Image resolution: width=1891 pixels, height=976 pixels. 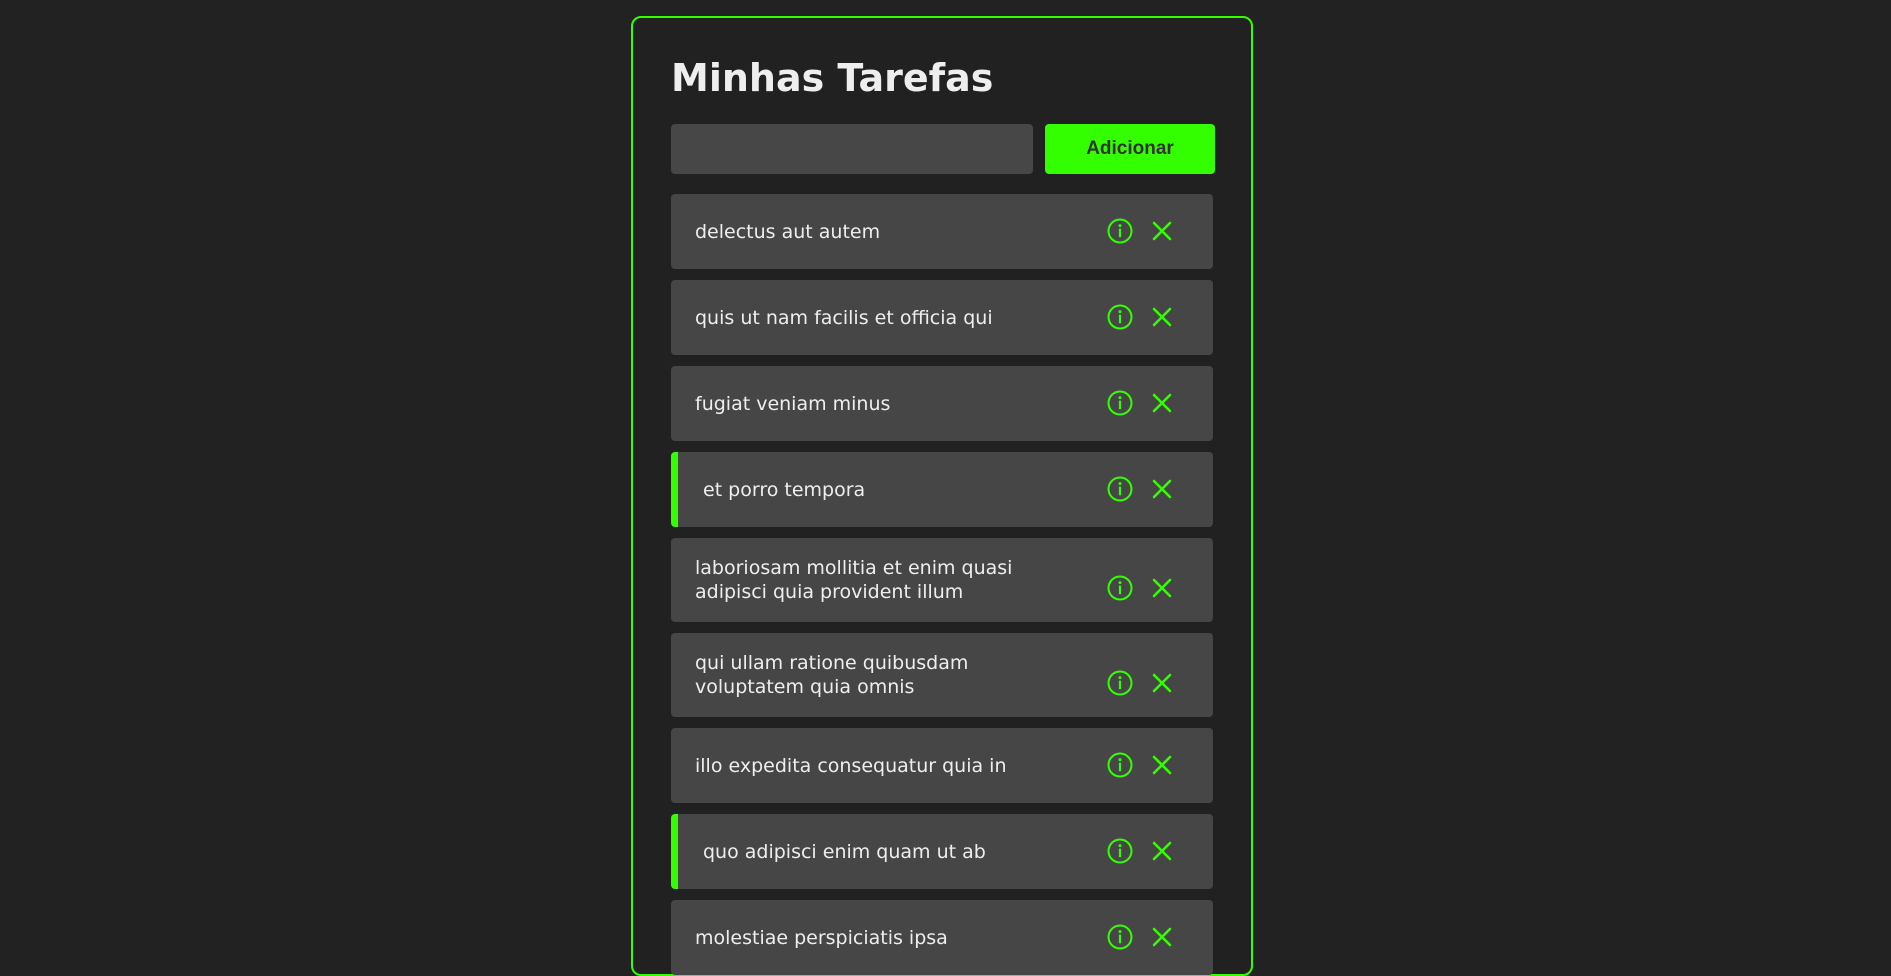 I want to click on task-item-completed: et porro tempora, so click(x=942, y=489).